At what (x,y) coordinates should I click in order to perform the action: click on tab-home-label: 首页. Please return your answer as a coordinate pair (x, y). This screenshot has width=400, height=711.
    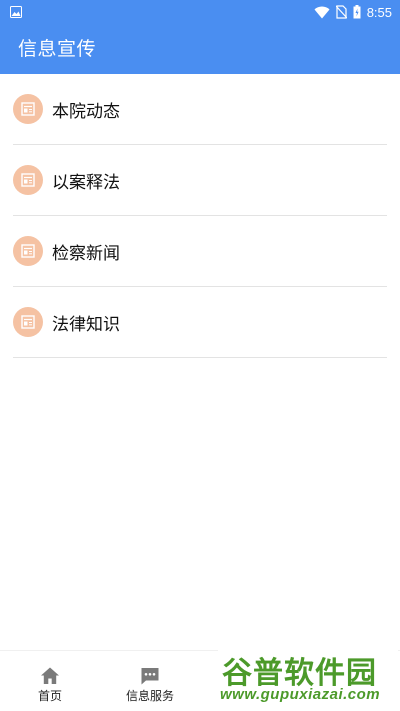
    Looking at the image, I should click on (49, 696).